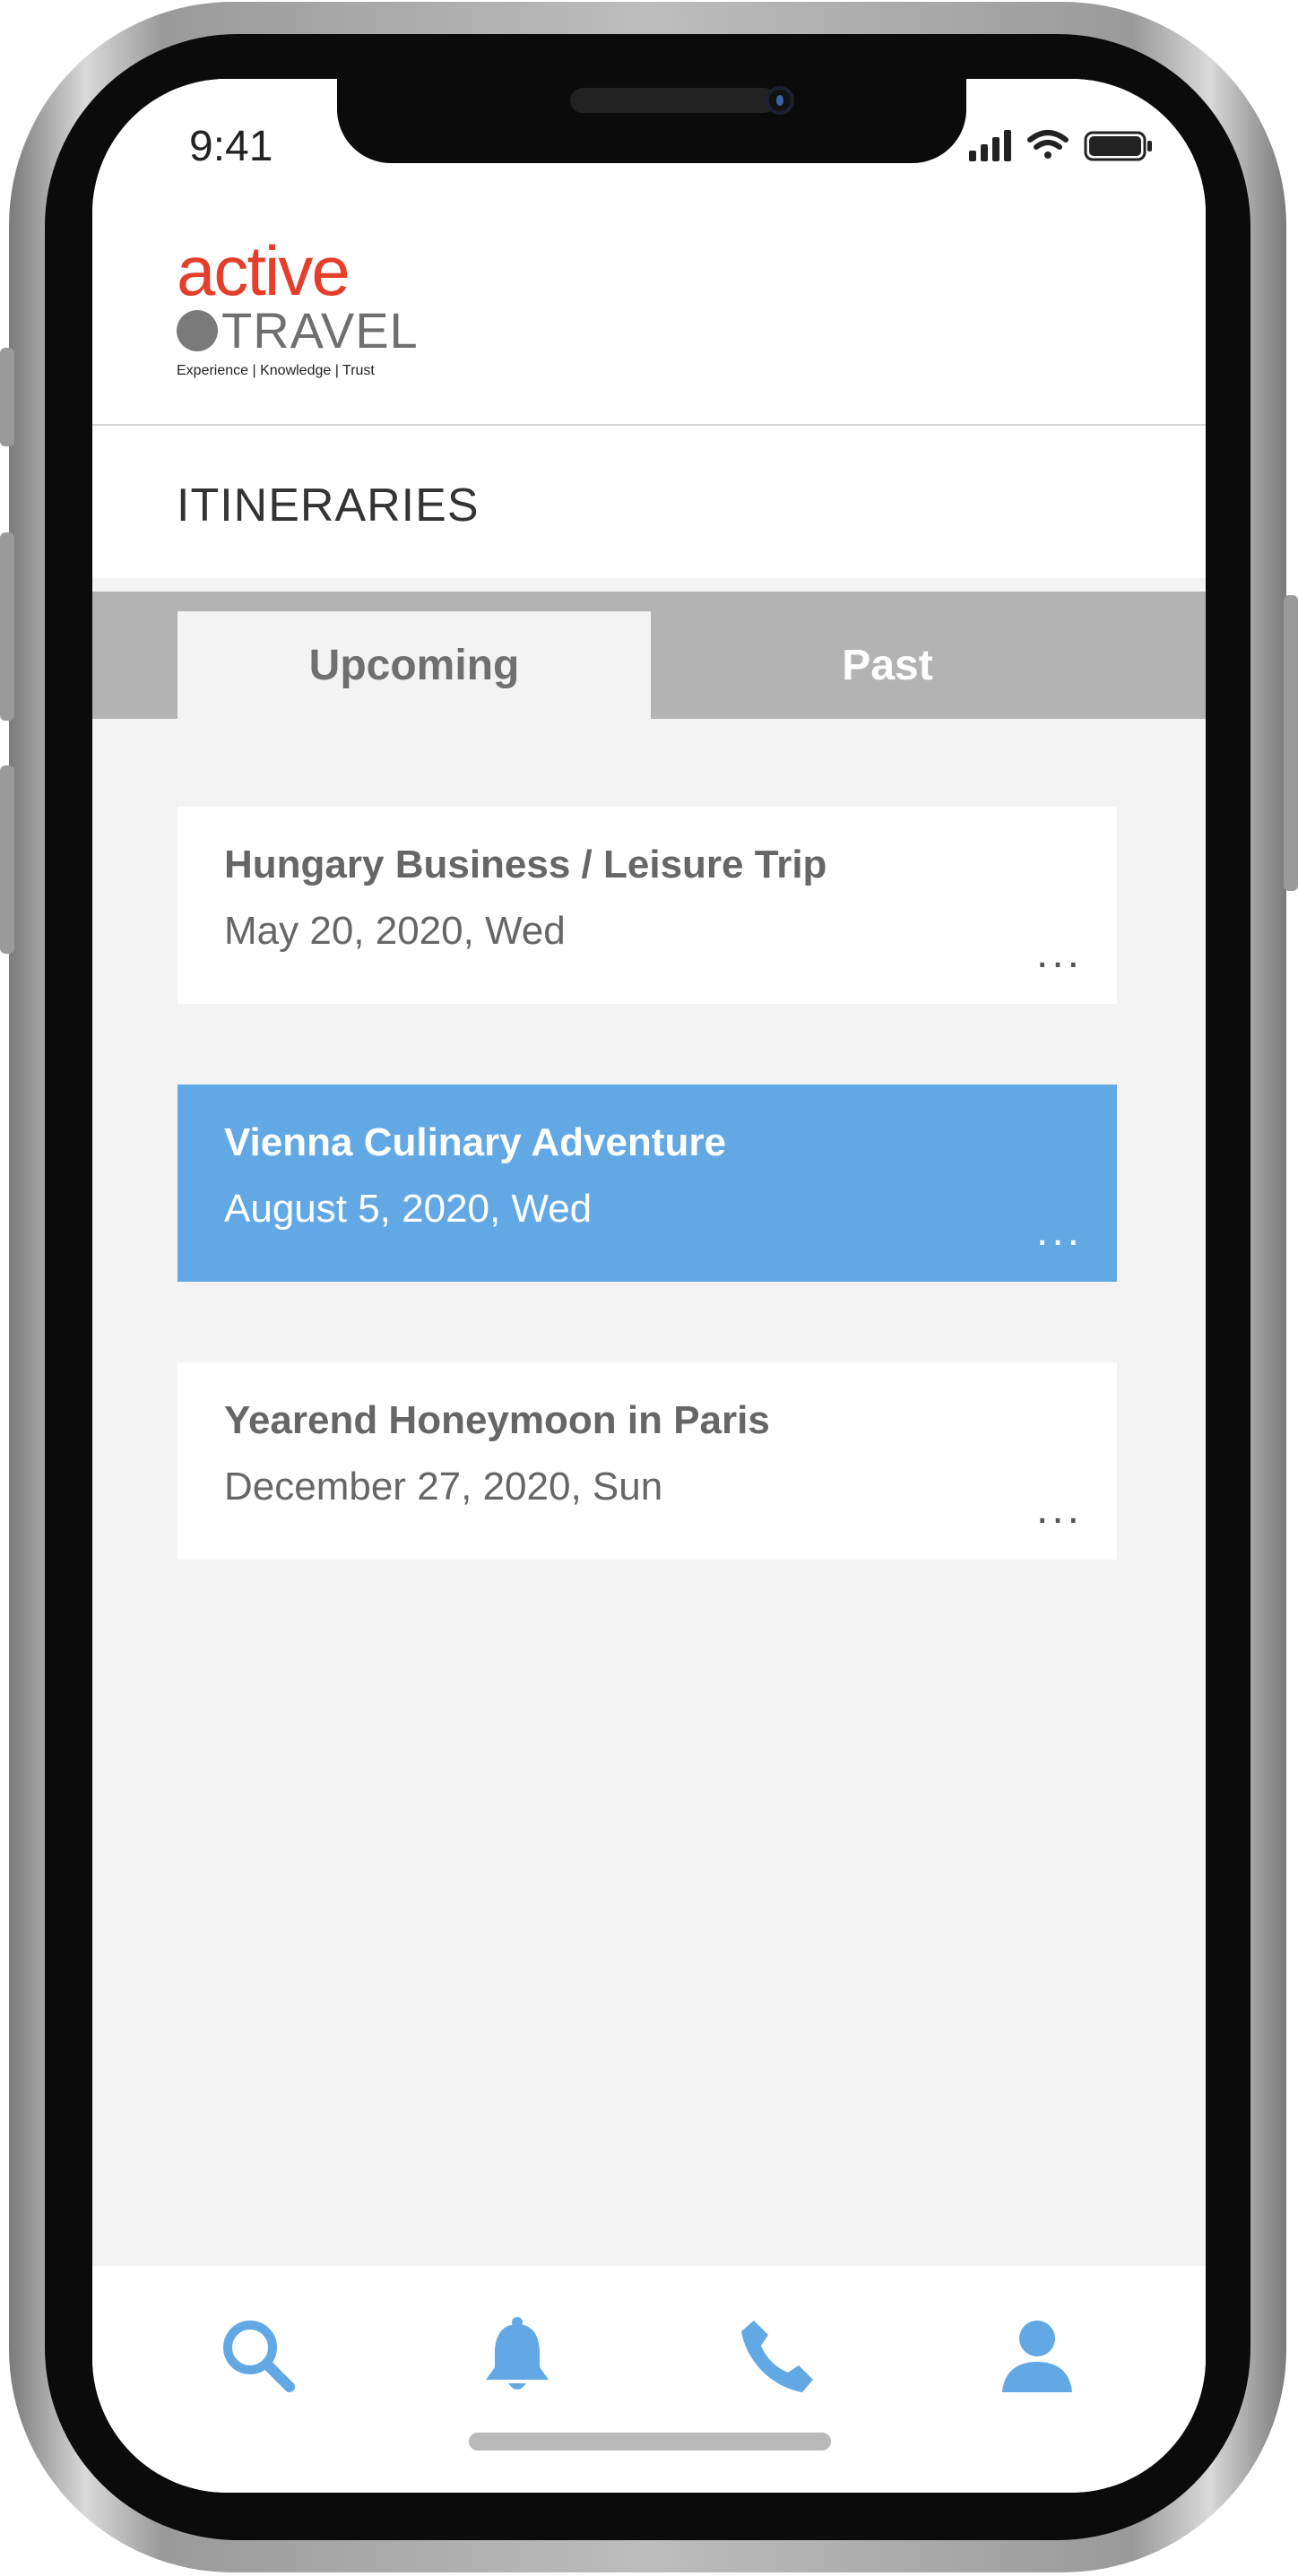 The width and height of the screenshot is (1298, 2576). I want to click on tab-upcoming: Upcoming, so click(414, 665).